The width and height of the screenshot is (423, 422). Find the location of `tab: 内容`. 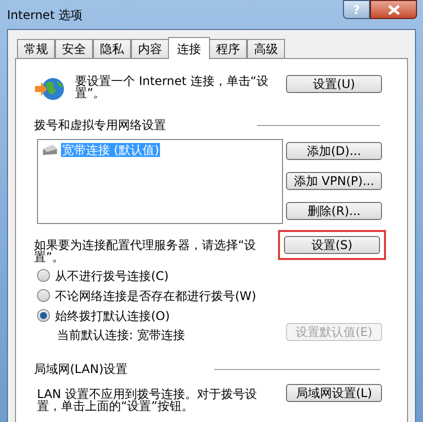

tab: 内容 is located at coordinates (150, 48).